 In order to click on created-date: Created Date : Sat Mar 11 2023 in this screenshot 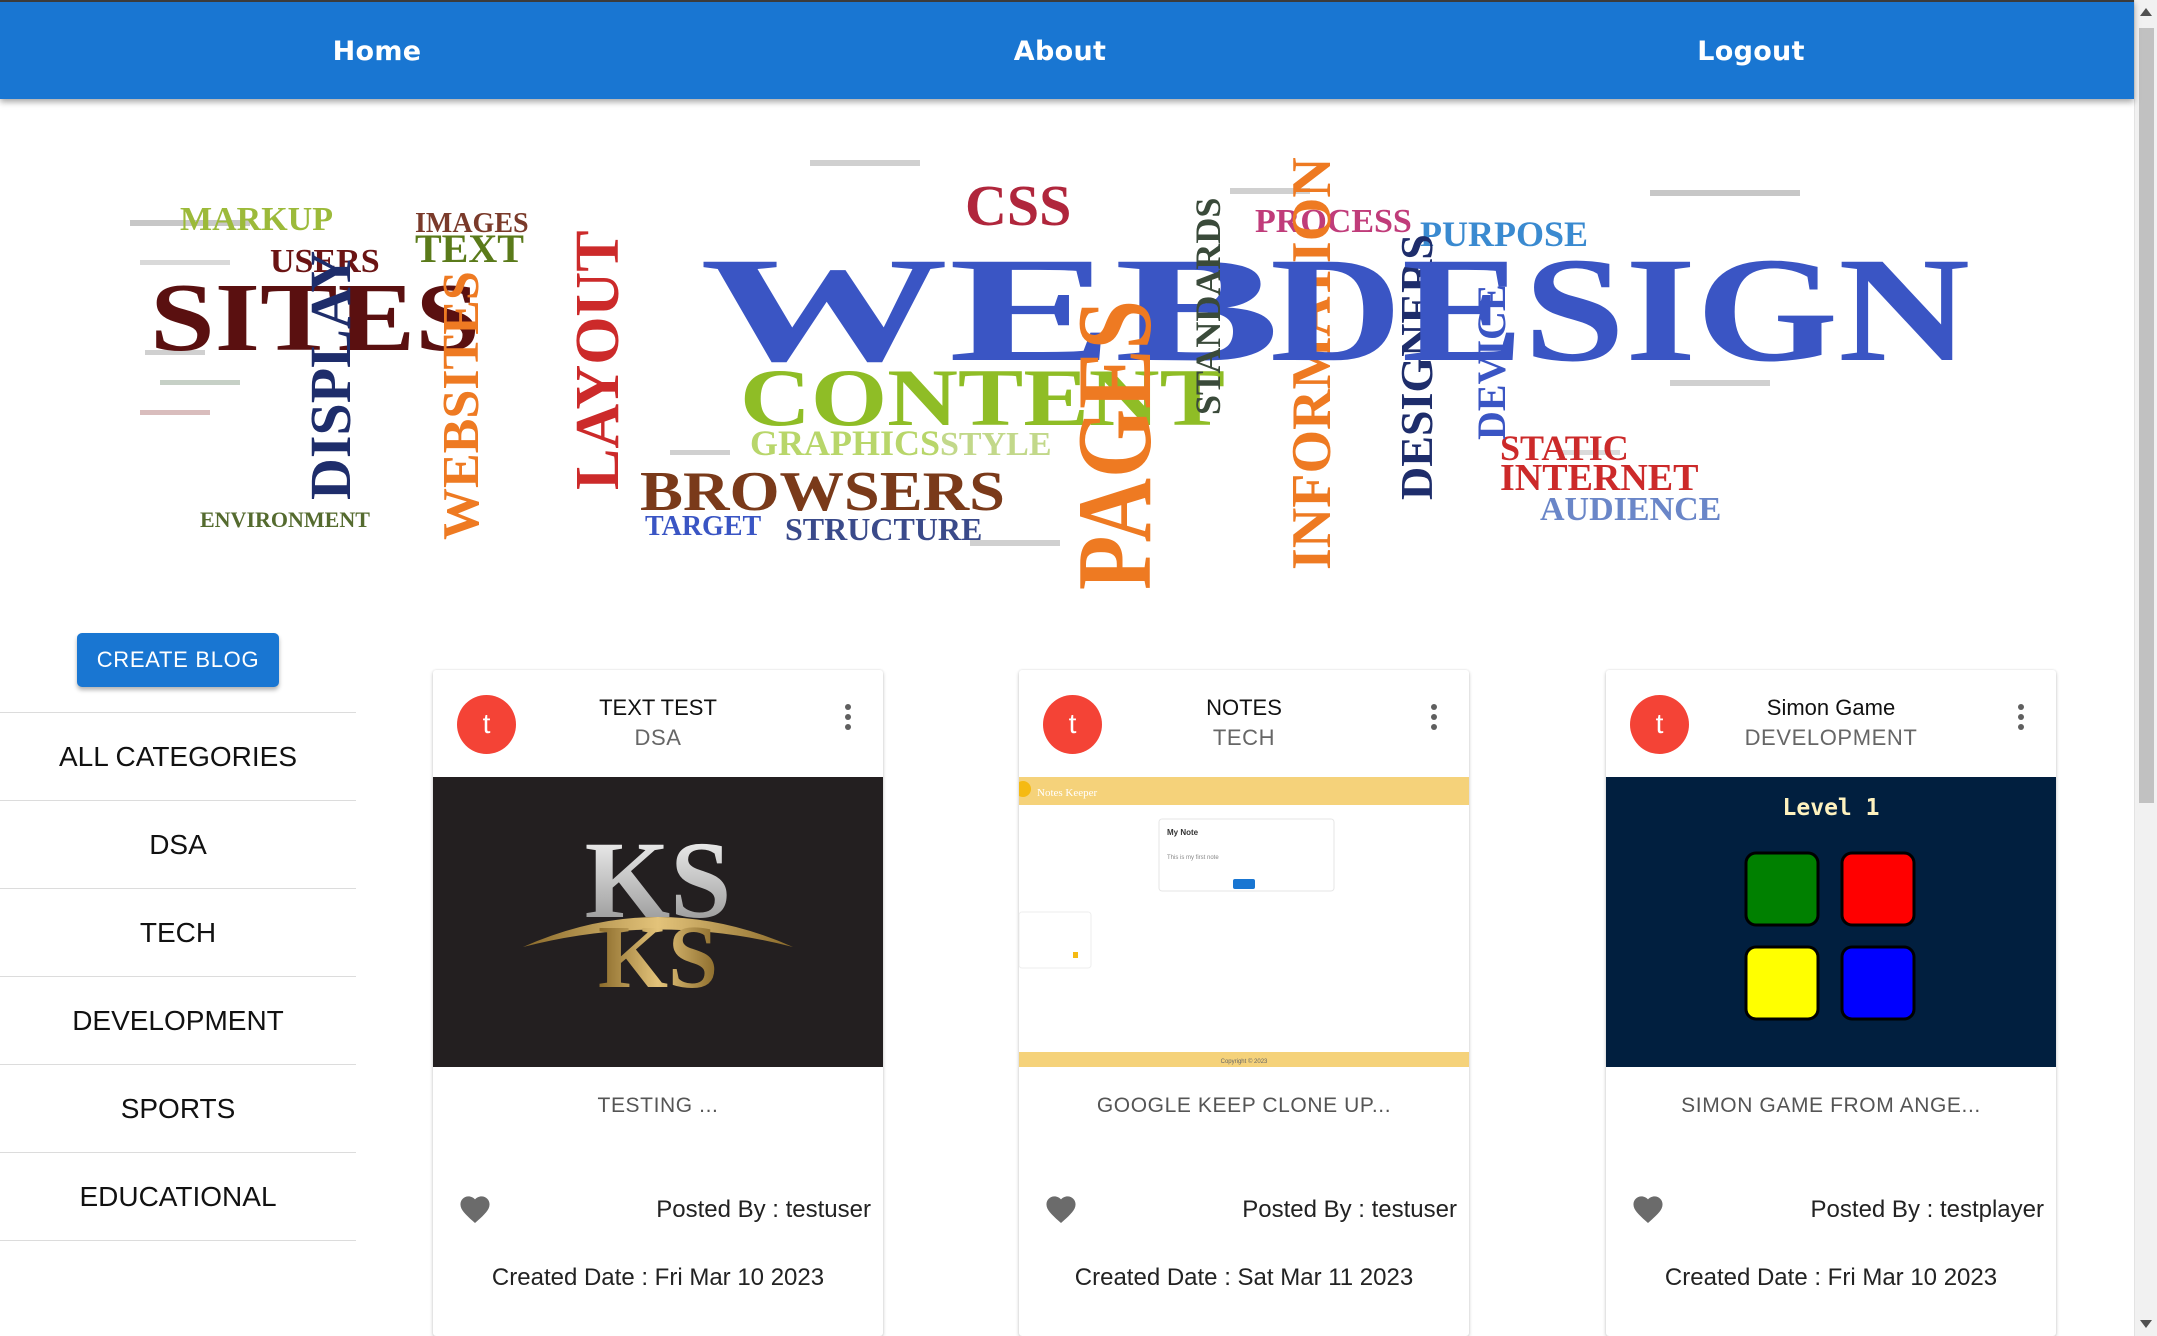, I will do `click(1244, 1277)`.